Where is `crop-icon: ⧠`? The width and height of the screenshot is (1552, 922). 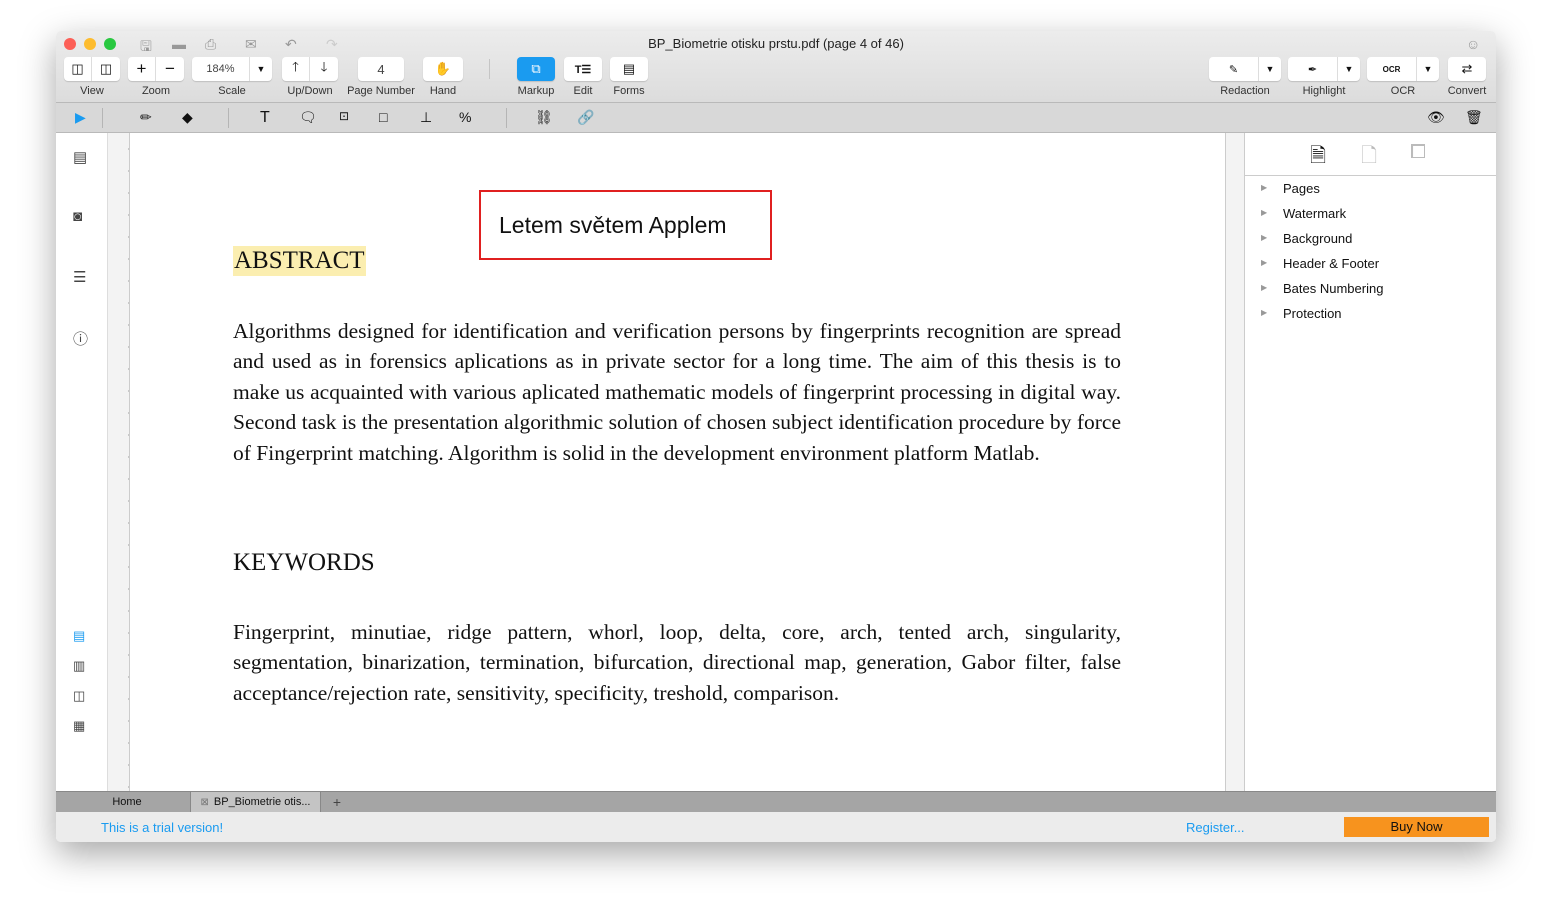
crop-icon: ⧠ is located at coordinates (1418, 152).